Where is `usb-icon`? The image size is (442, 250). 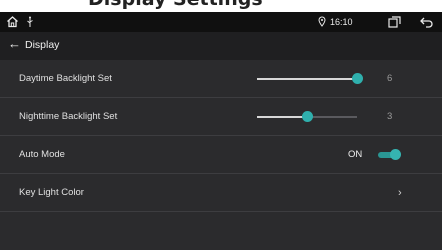 usb-icon is located at coordinates (30, 23).